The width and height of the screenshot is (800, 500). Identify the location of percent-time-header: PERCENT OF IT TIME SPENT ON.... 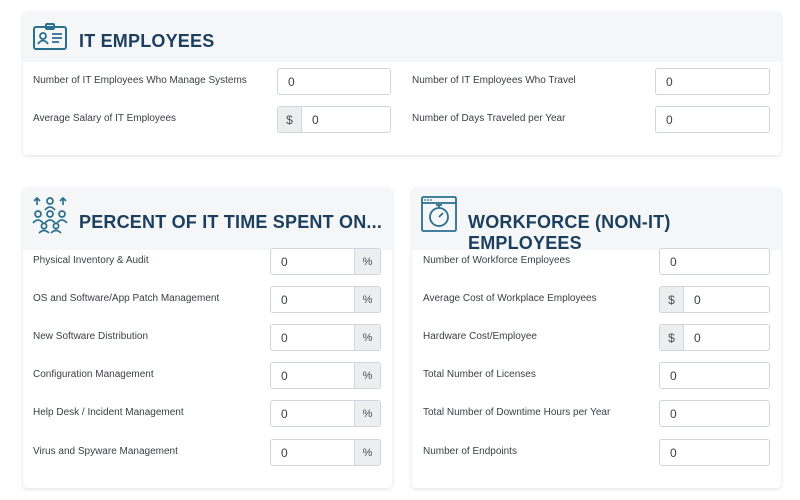
(207, 219).